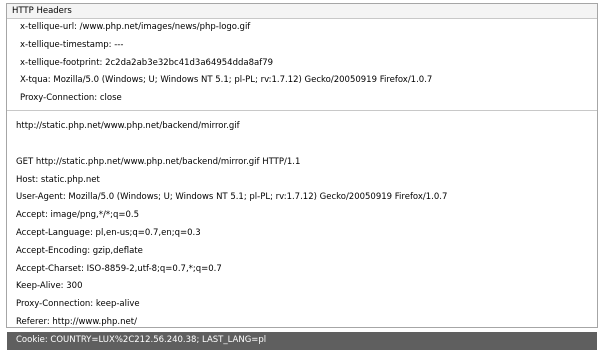 The image size is (602, 350). I want to click on response-header-line: Proxy-Connection: close, so click(308, 99).